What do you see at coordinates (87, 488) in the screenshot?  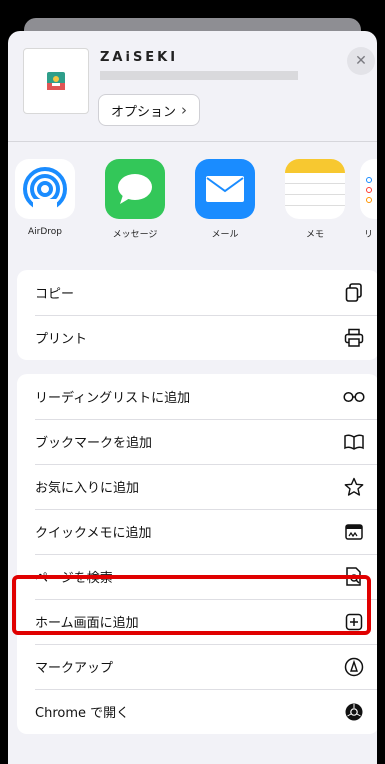 I see `action-label: お気に入りに追加` at bounding box center [87, 488].